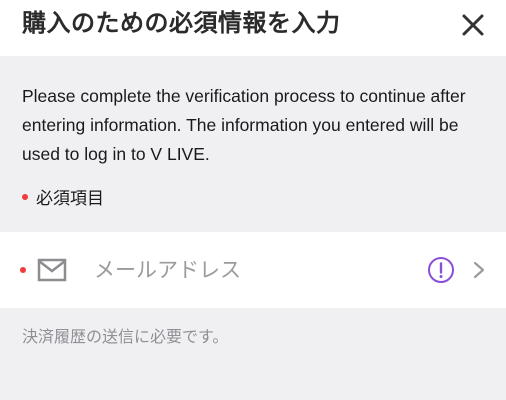 This screenshot has width=506, height=400. What do you see at coordinates (70, 199) in the screenshot?
I see `required-legend-label: 必須項目` at bounding box center [70, 199].